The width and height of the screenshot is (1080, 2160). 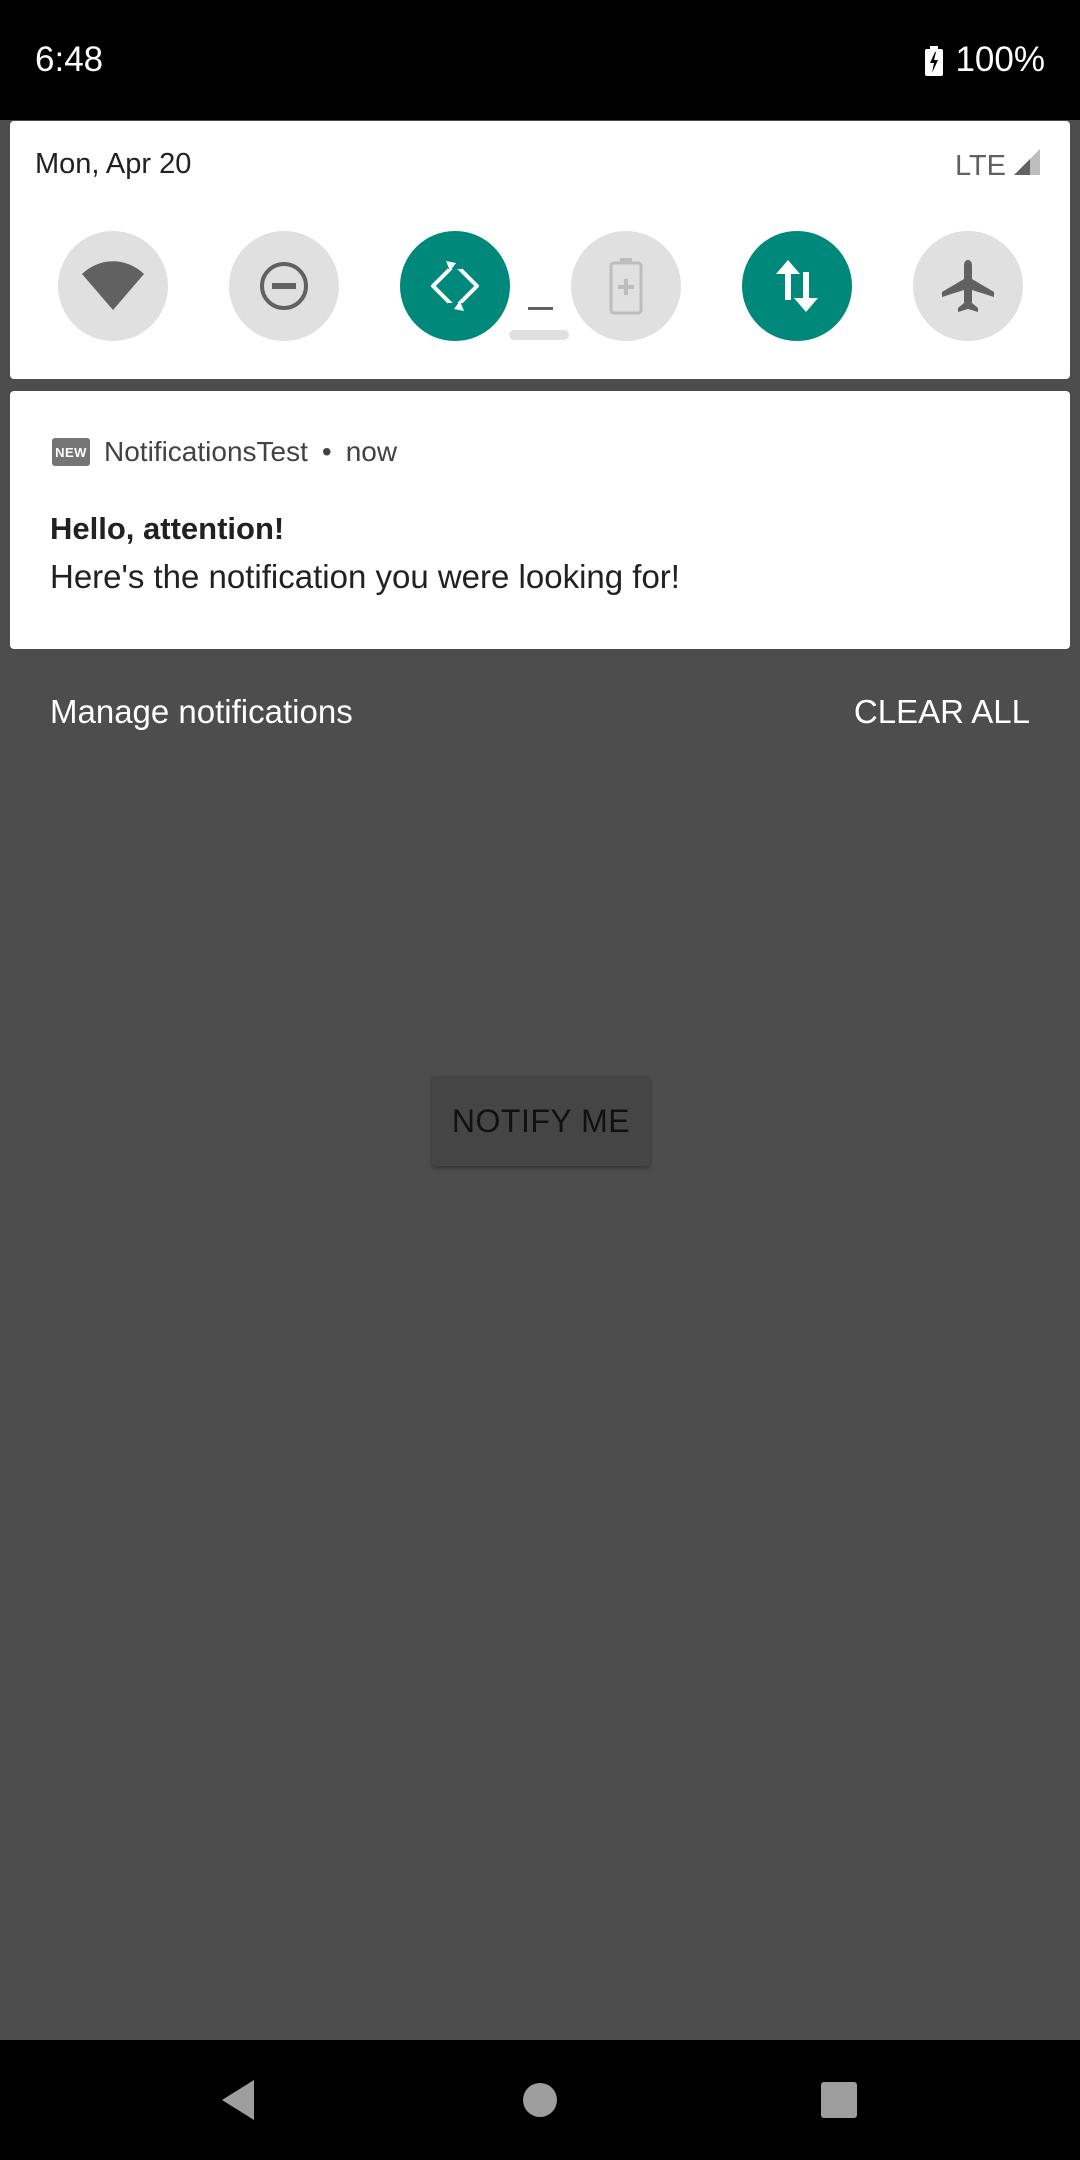 I want to click on mobile-data-icon, so click(x=797, y=286).